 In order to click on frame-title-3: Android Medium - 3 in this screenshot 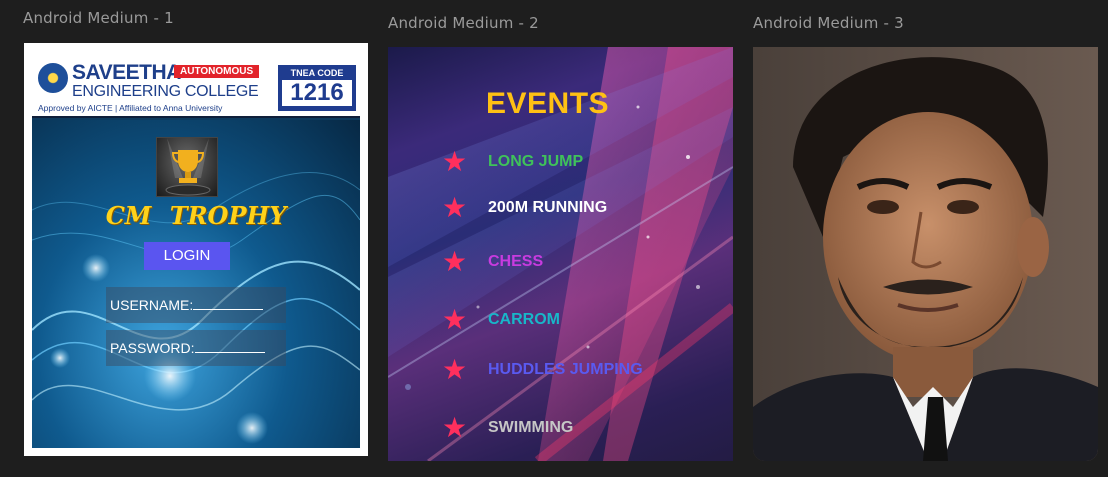, I will do `click(828, 23)`.